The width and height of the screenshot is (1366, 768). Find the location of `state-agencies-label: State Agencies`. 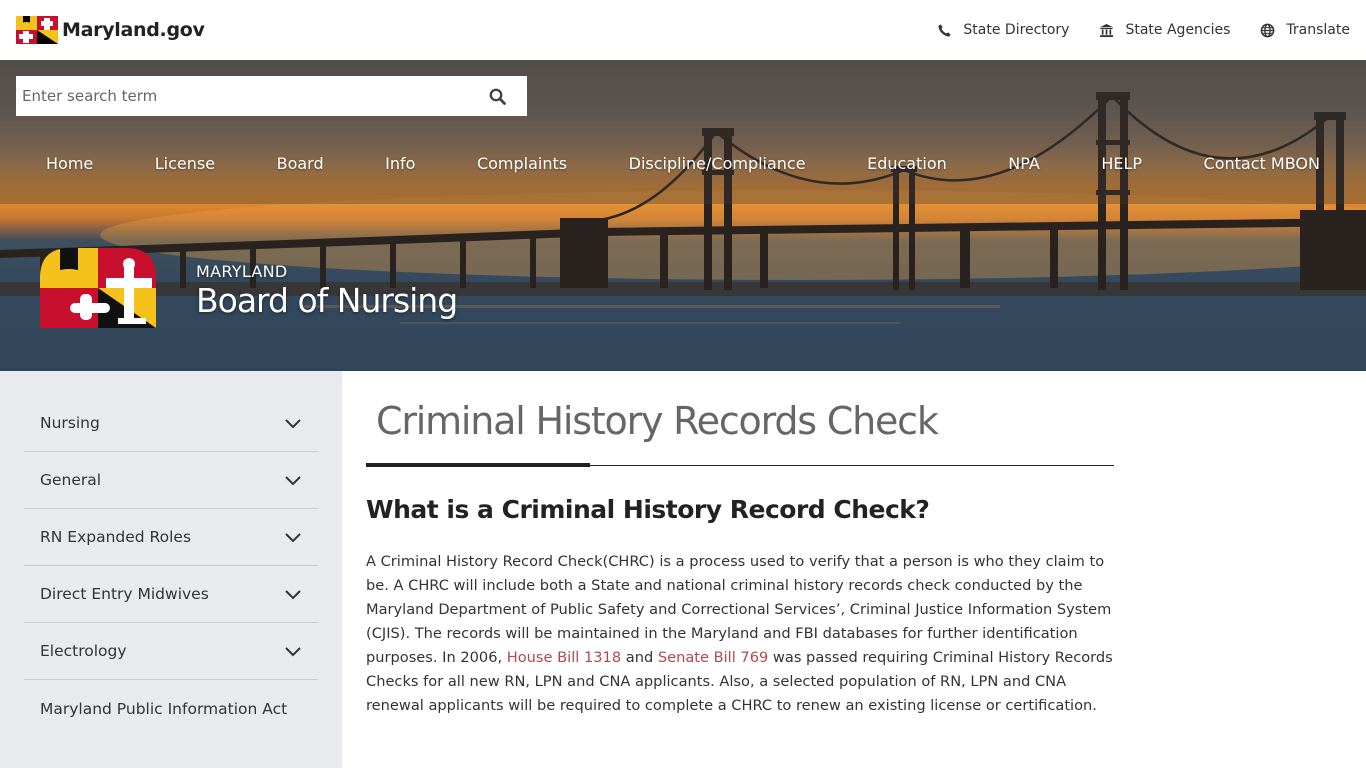

state-agencies-label: State Agencies is located at coordinates (1178, 30).